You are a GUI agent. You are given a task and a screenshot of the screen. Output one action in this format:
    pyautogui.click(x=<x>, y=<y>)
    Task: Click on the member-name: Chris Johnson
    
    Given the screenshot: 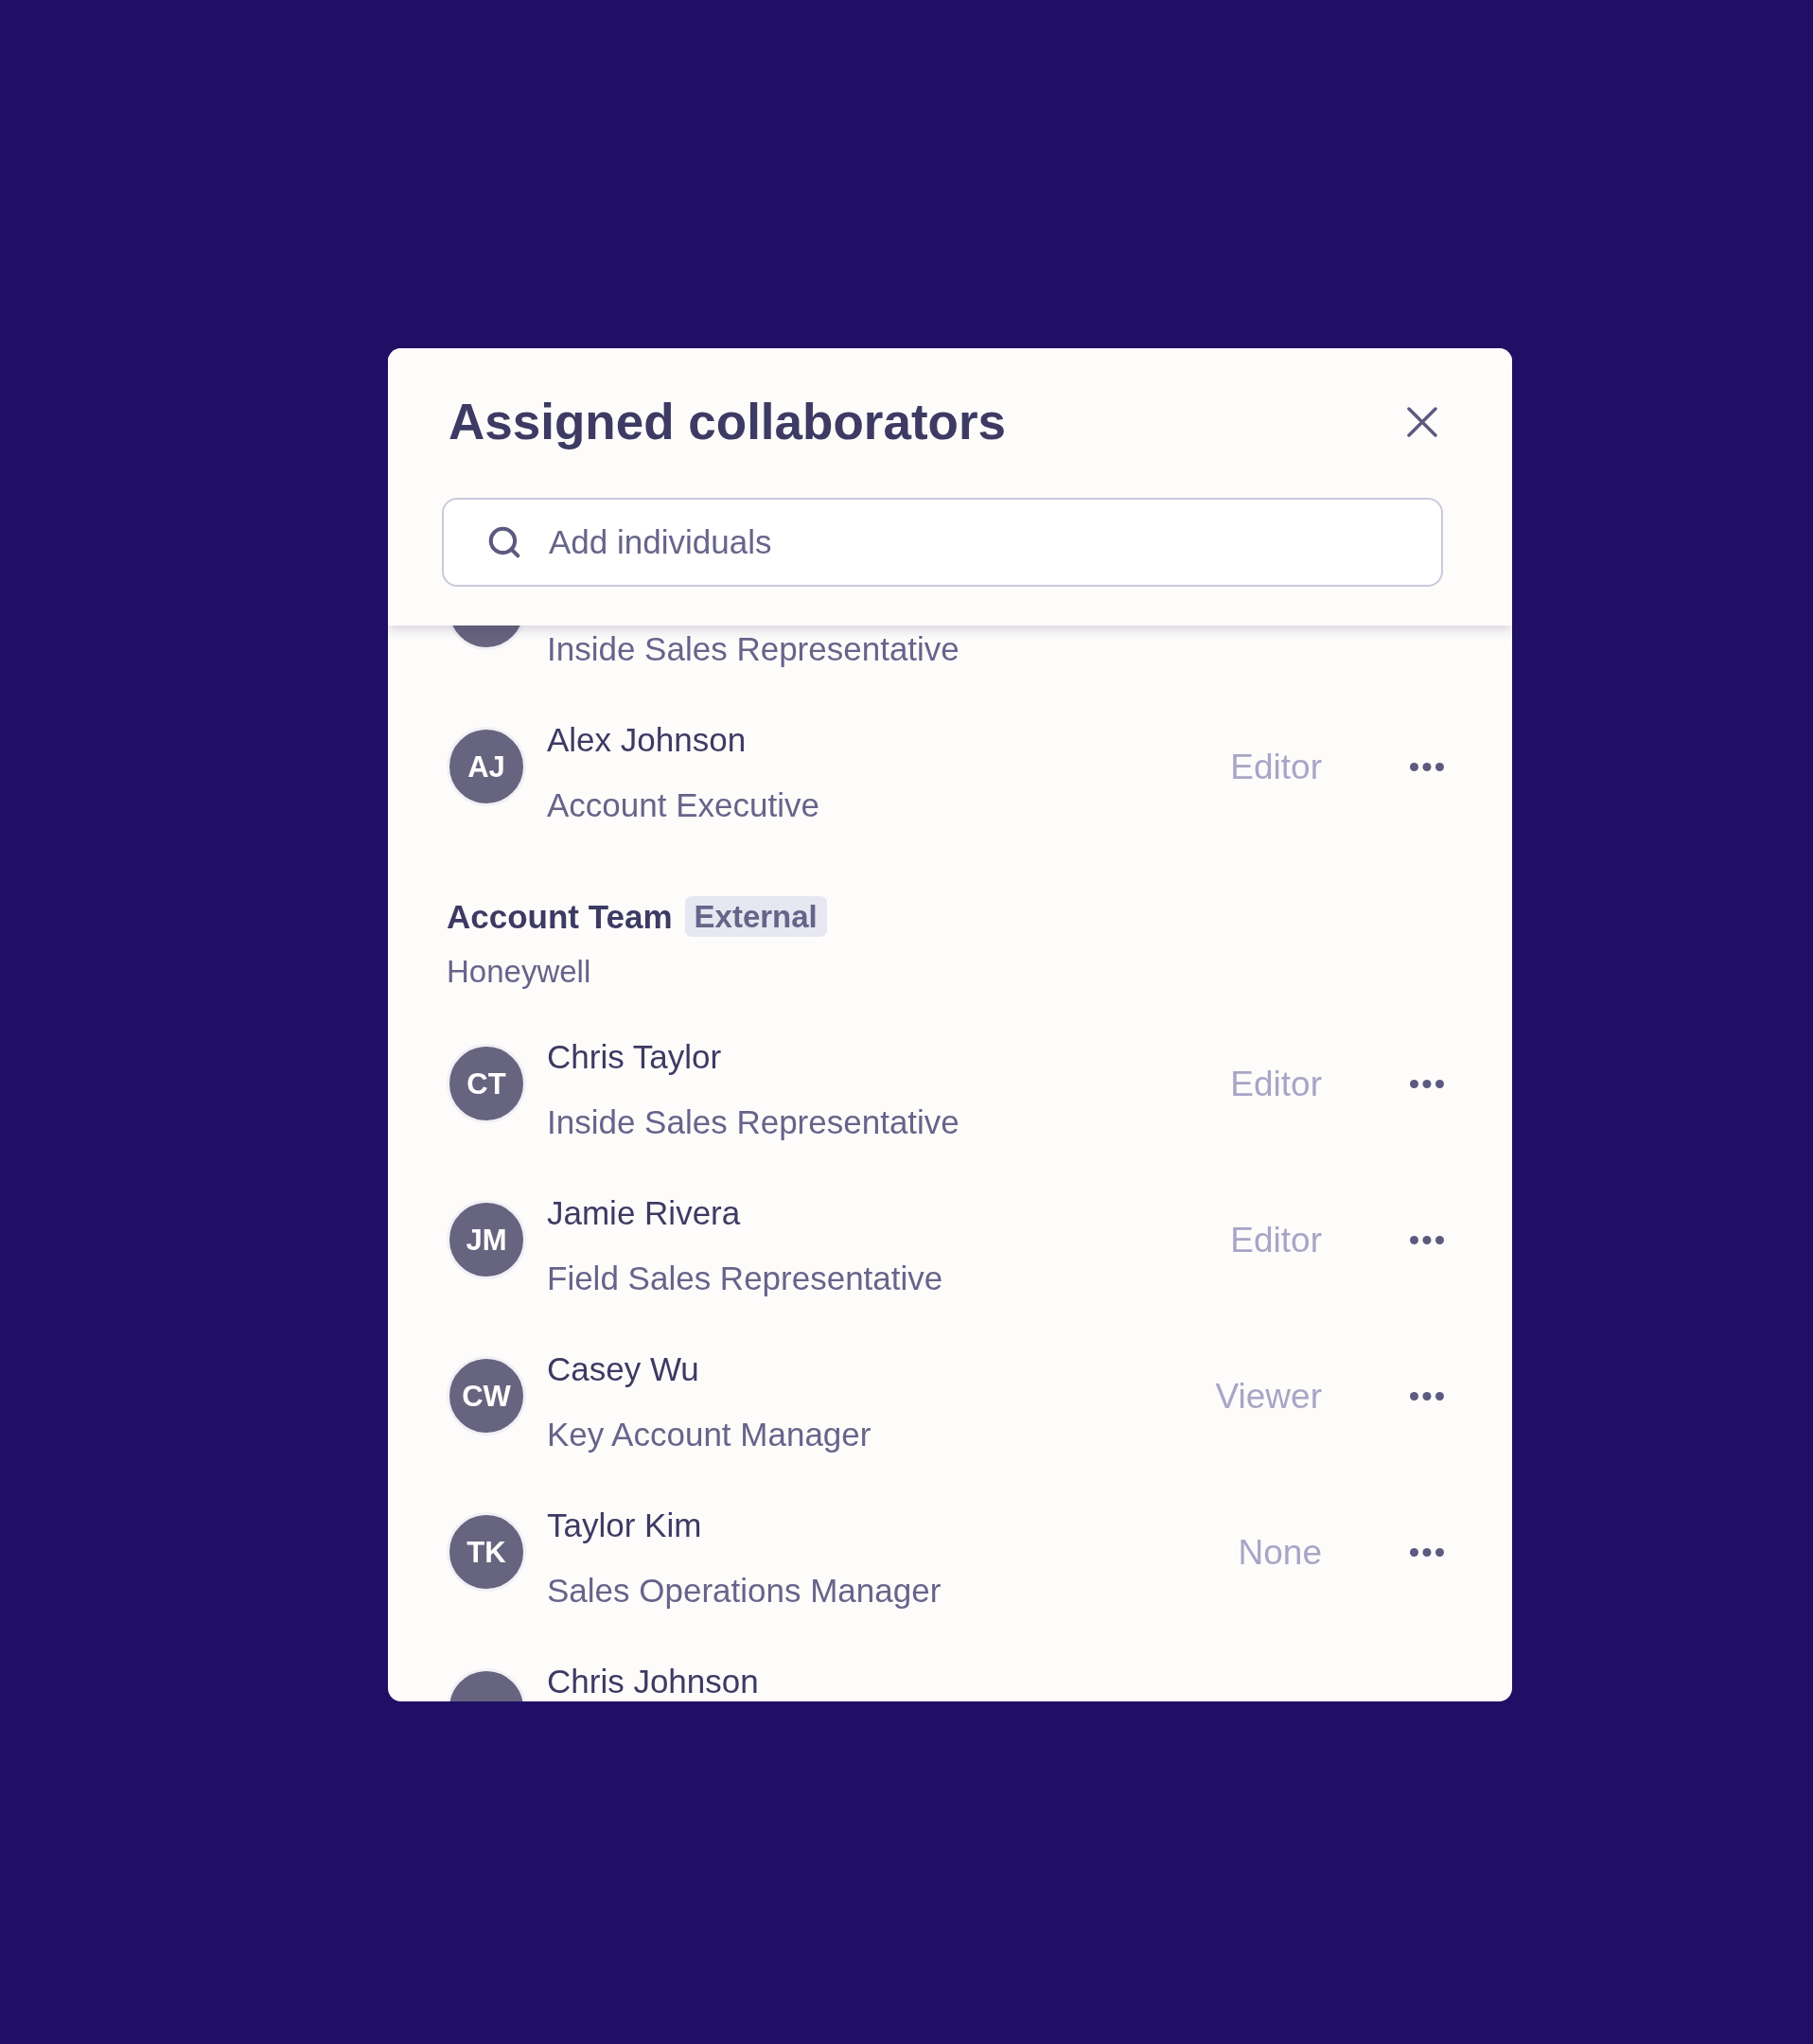 What is the action you would take?
    pyautogui.click(x=653, y=1681)
    